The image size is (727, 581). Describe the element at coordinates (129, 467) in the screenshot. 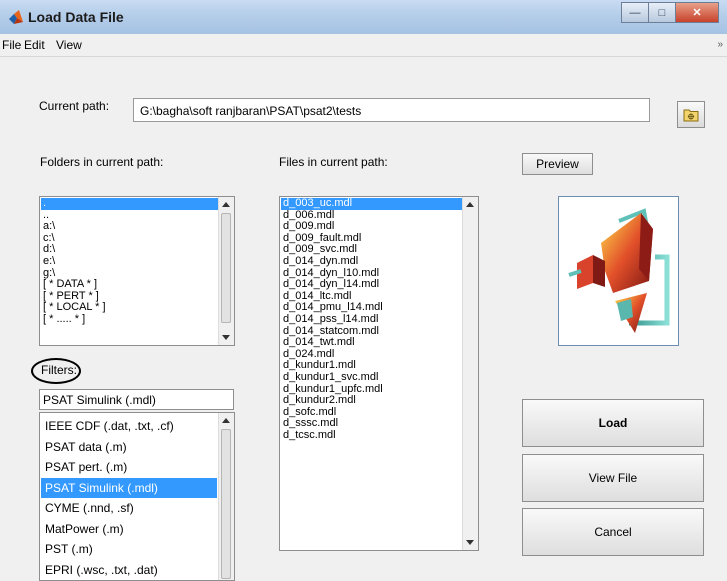

I see `filter-option: PSAT pert. (.m)` at that location.